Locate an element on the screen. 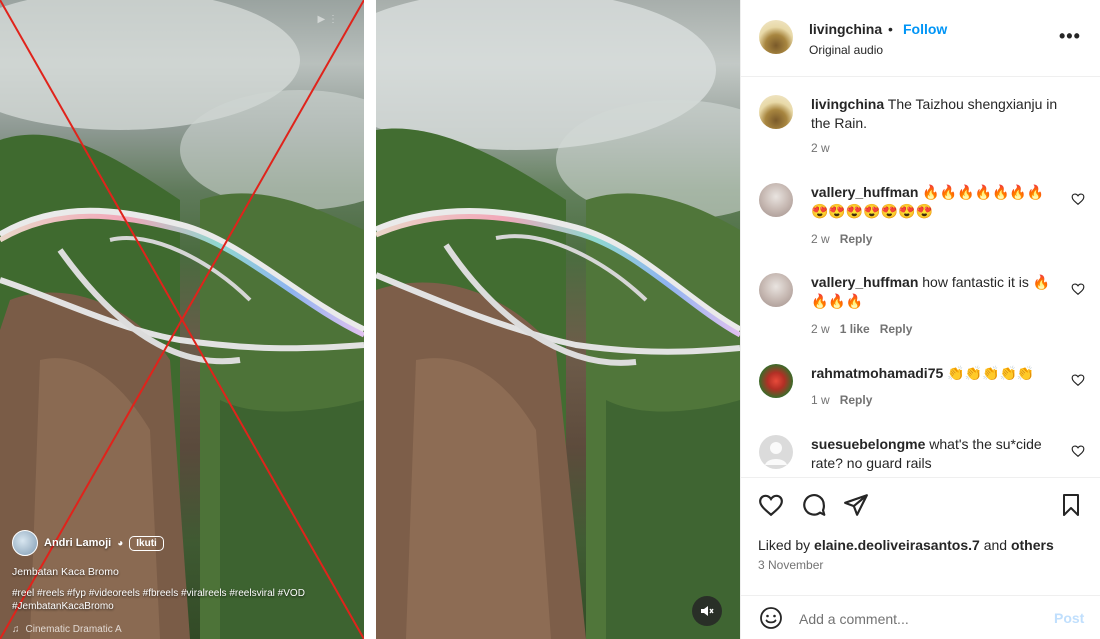 The width and height of the screenshot is (1100, 639). mute-button is located at coordinates (707, 611).